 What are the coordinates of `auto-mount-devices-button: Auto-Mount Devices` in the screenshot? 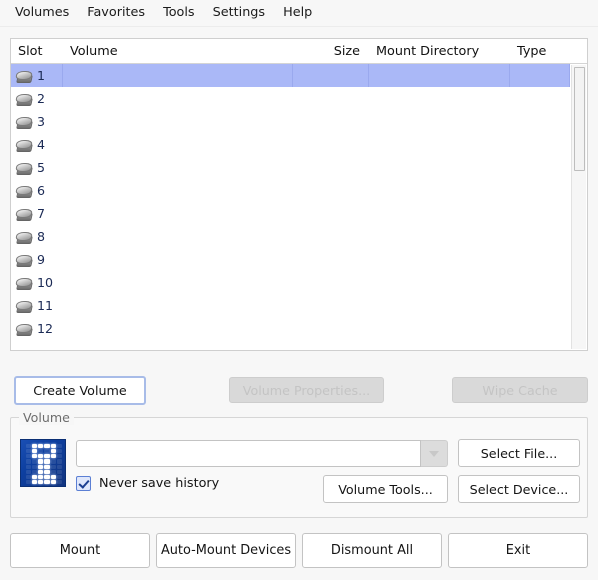 It's located at (226, 550).